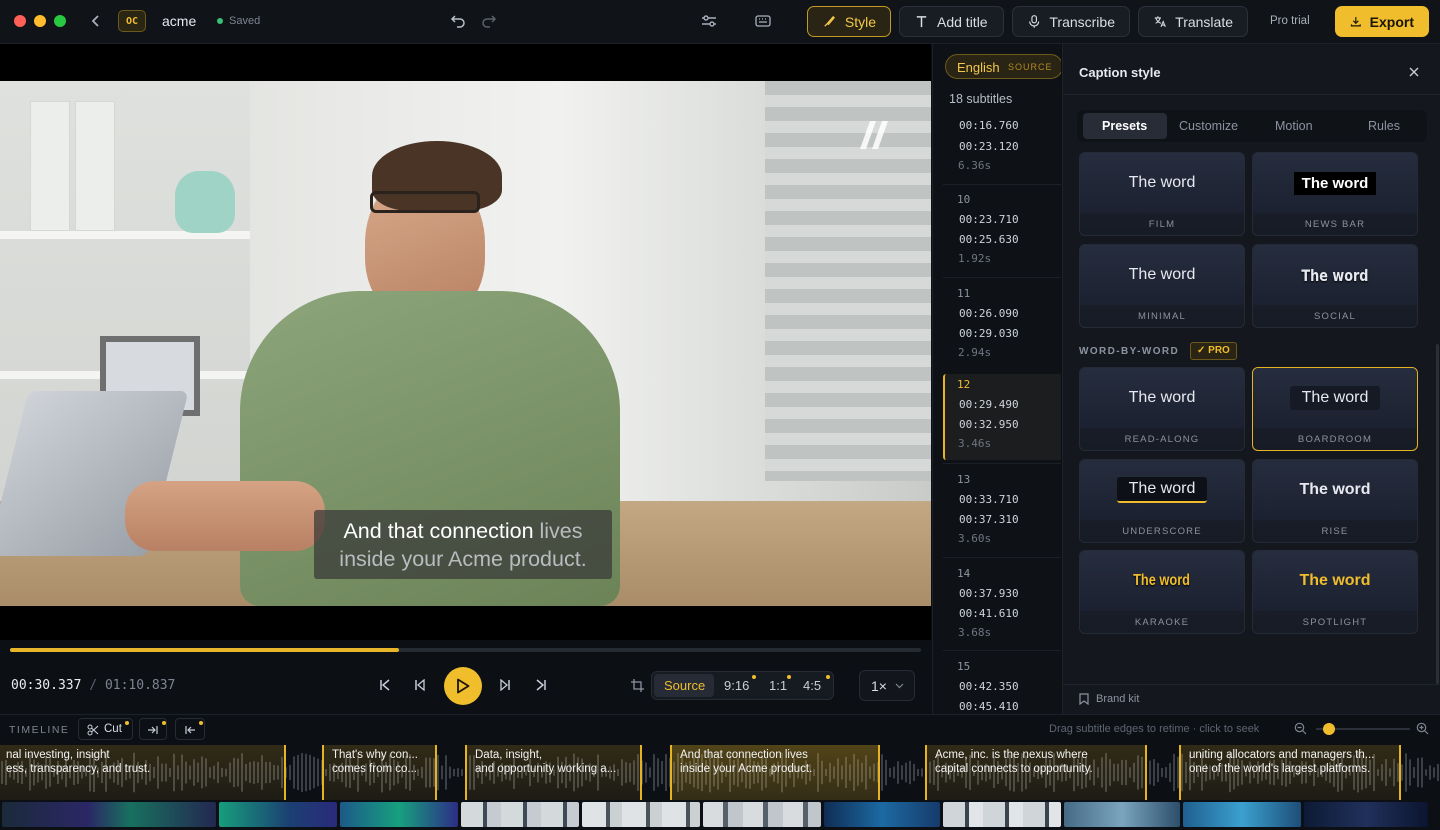 The width and height of the screenshot is (1440, 830). What do you see at coordinates (140, 685) in the screenshot?
I see `total-time: 01:10.837` at bounding box center [140, 685].